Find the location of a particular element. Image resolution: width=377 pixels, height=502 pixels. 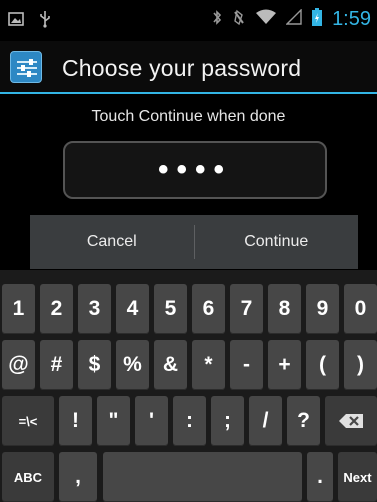

password-input: •••• is located at coordinates (195, 170).